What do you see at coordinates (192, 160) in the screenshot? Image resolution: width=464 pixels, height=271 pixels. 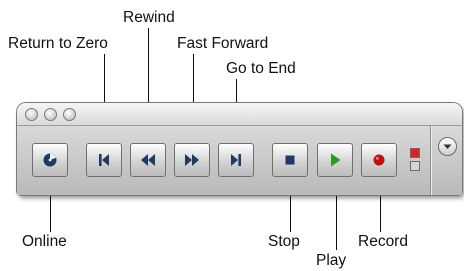 I see `fast-forward-button` at bounding box center [192, 160].